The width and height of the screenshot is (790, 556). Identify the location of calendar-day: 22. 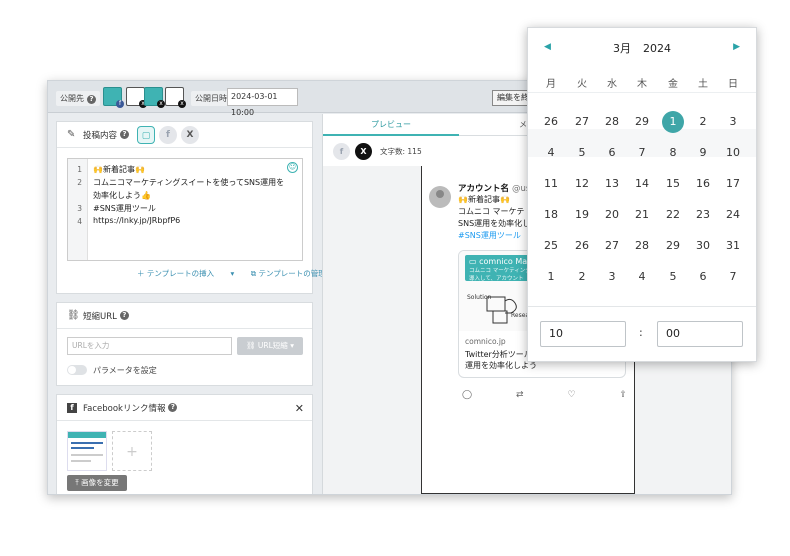
(673, 215).